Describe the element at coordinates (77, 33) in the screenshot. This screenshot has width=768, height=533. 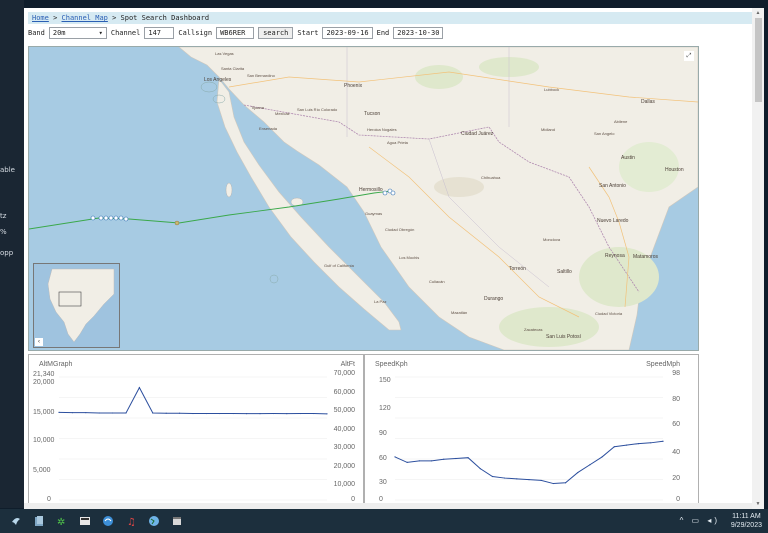
I see `band-select: 20m ▾` at that location.